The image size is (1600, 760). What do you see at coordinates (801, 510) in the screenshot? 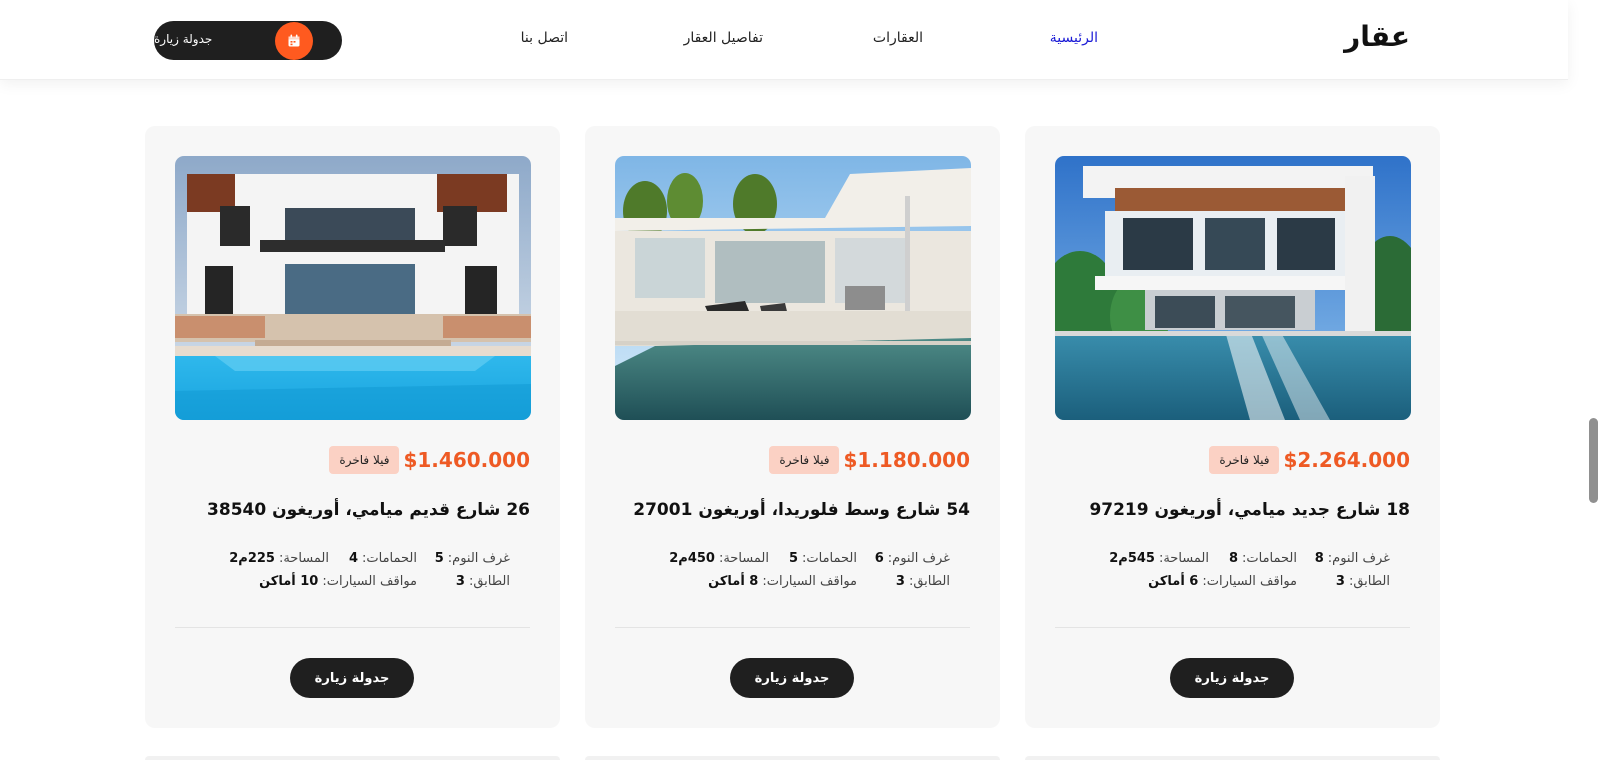
I see `property-address: 54 شارع وسط فلوريدا، أوريغون 27001` at bounding box center [801, 510].